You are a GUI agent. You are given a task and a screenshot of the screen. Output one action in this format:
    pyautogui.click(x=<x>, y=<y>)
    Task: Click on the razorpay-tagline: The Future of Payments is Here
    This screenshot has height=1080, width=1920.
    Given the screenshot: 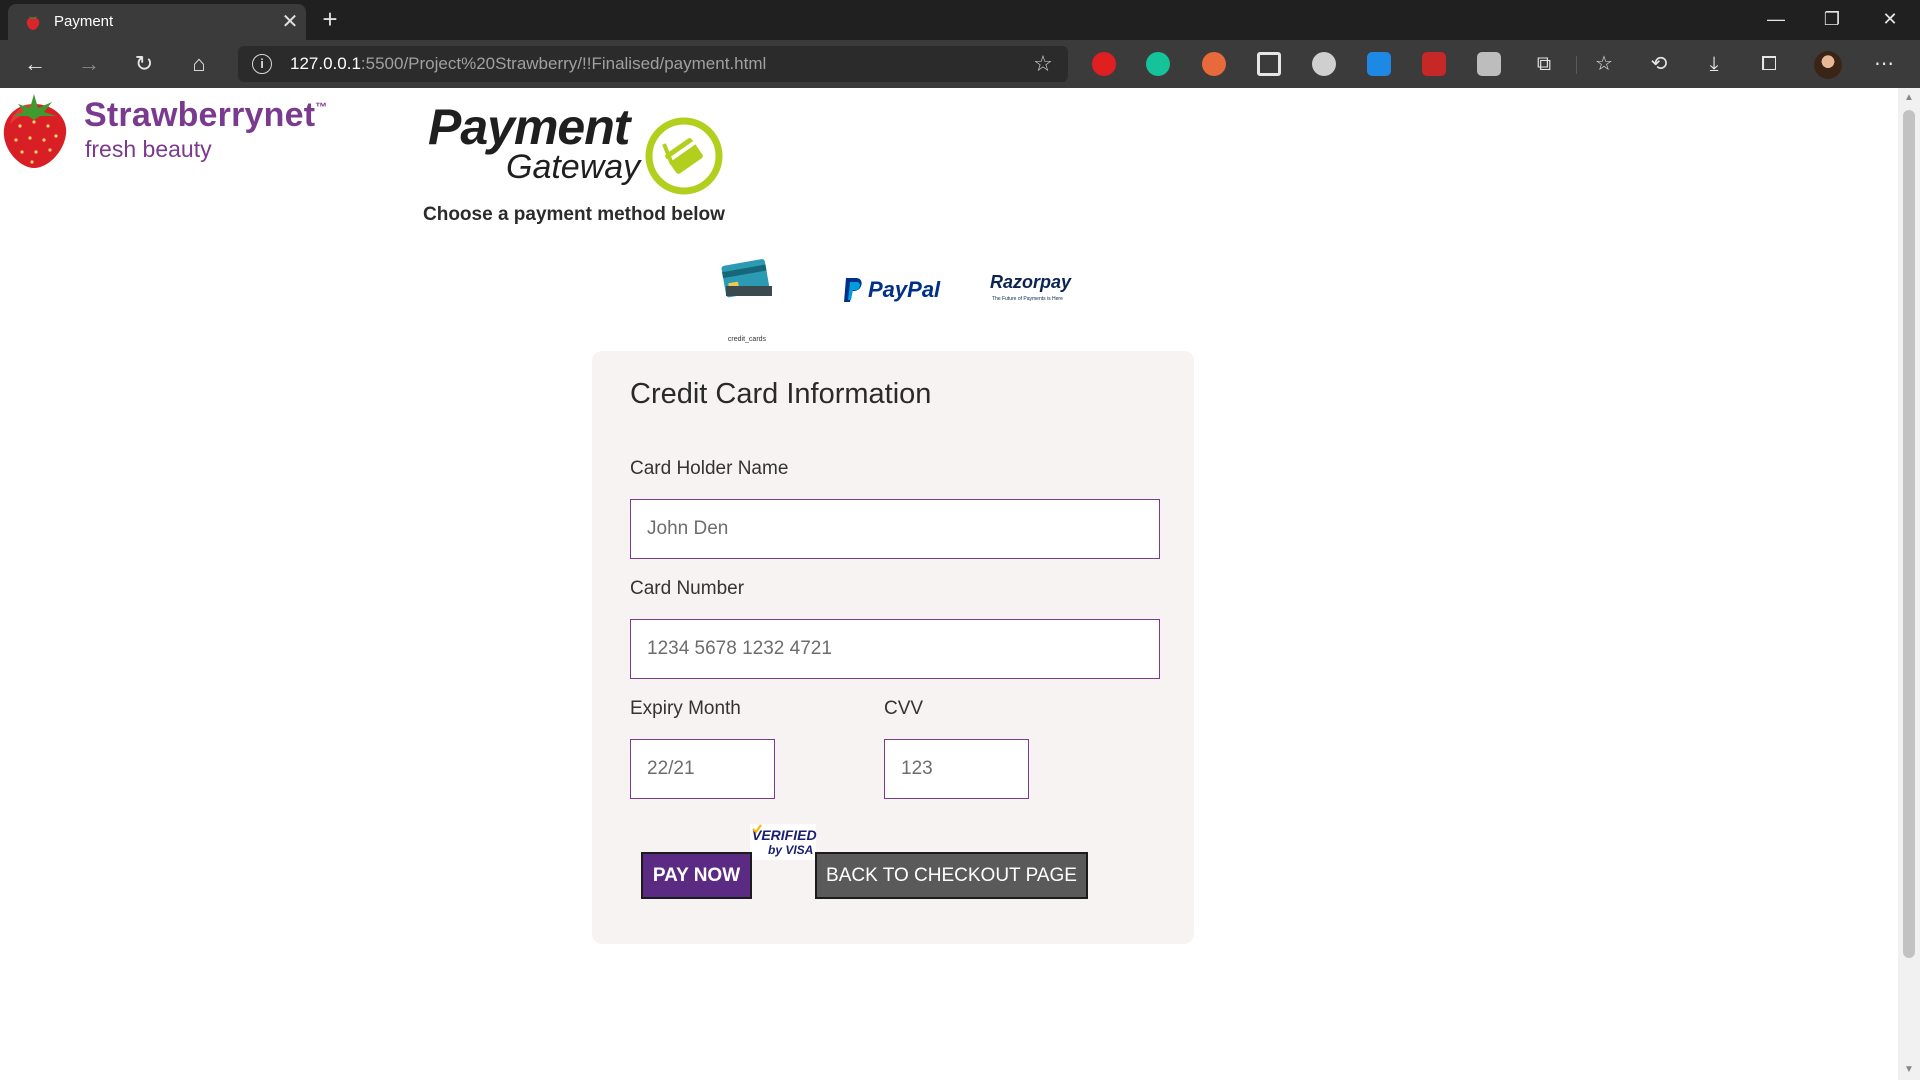 What is the action you would take?
    pyautogui.click(x=1027, y=299)
    